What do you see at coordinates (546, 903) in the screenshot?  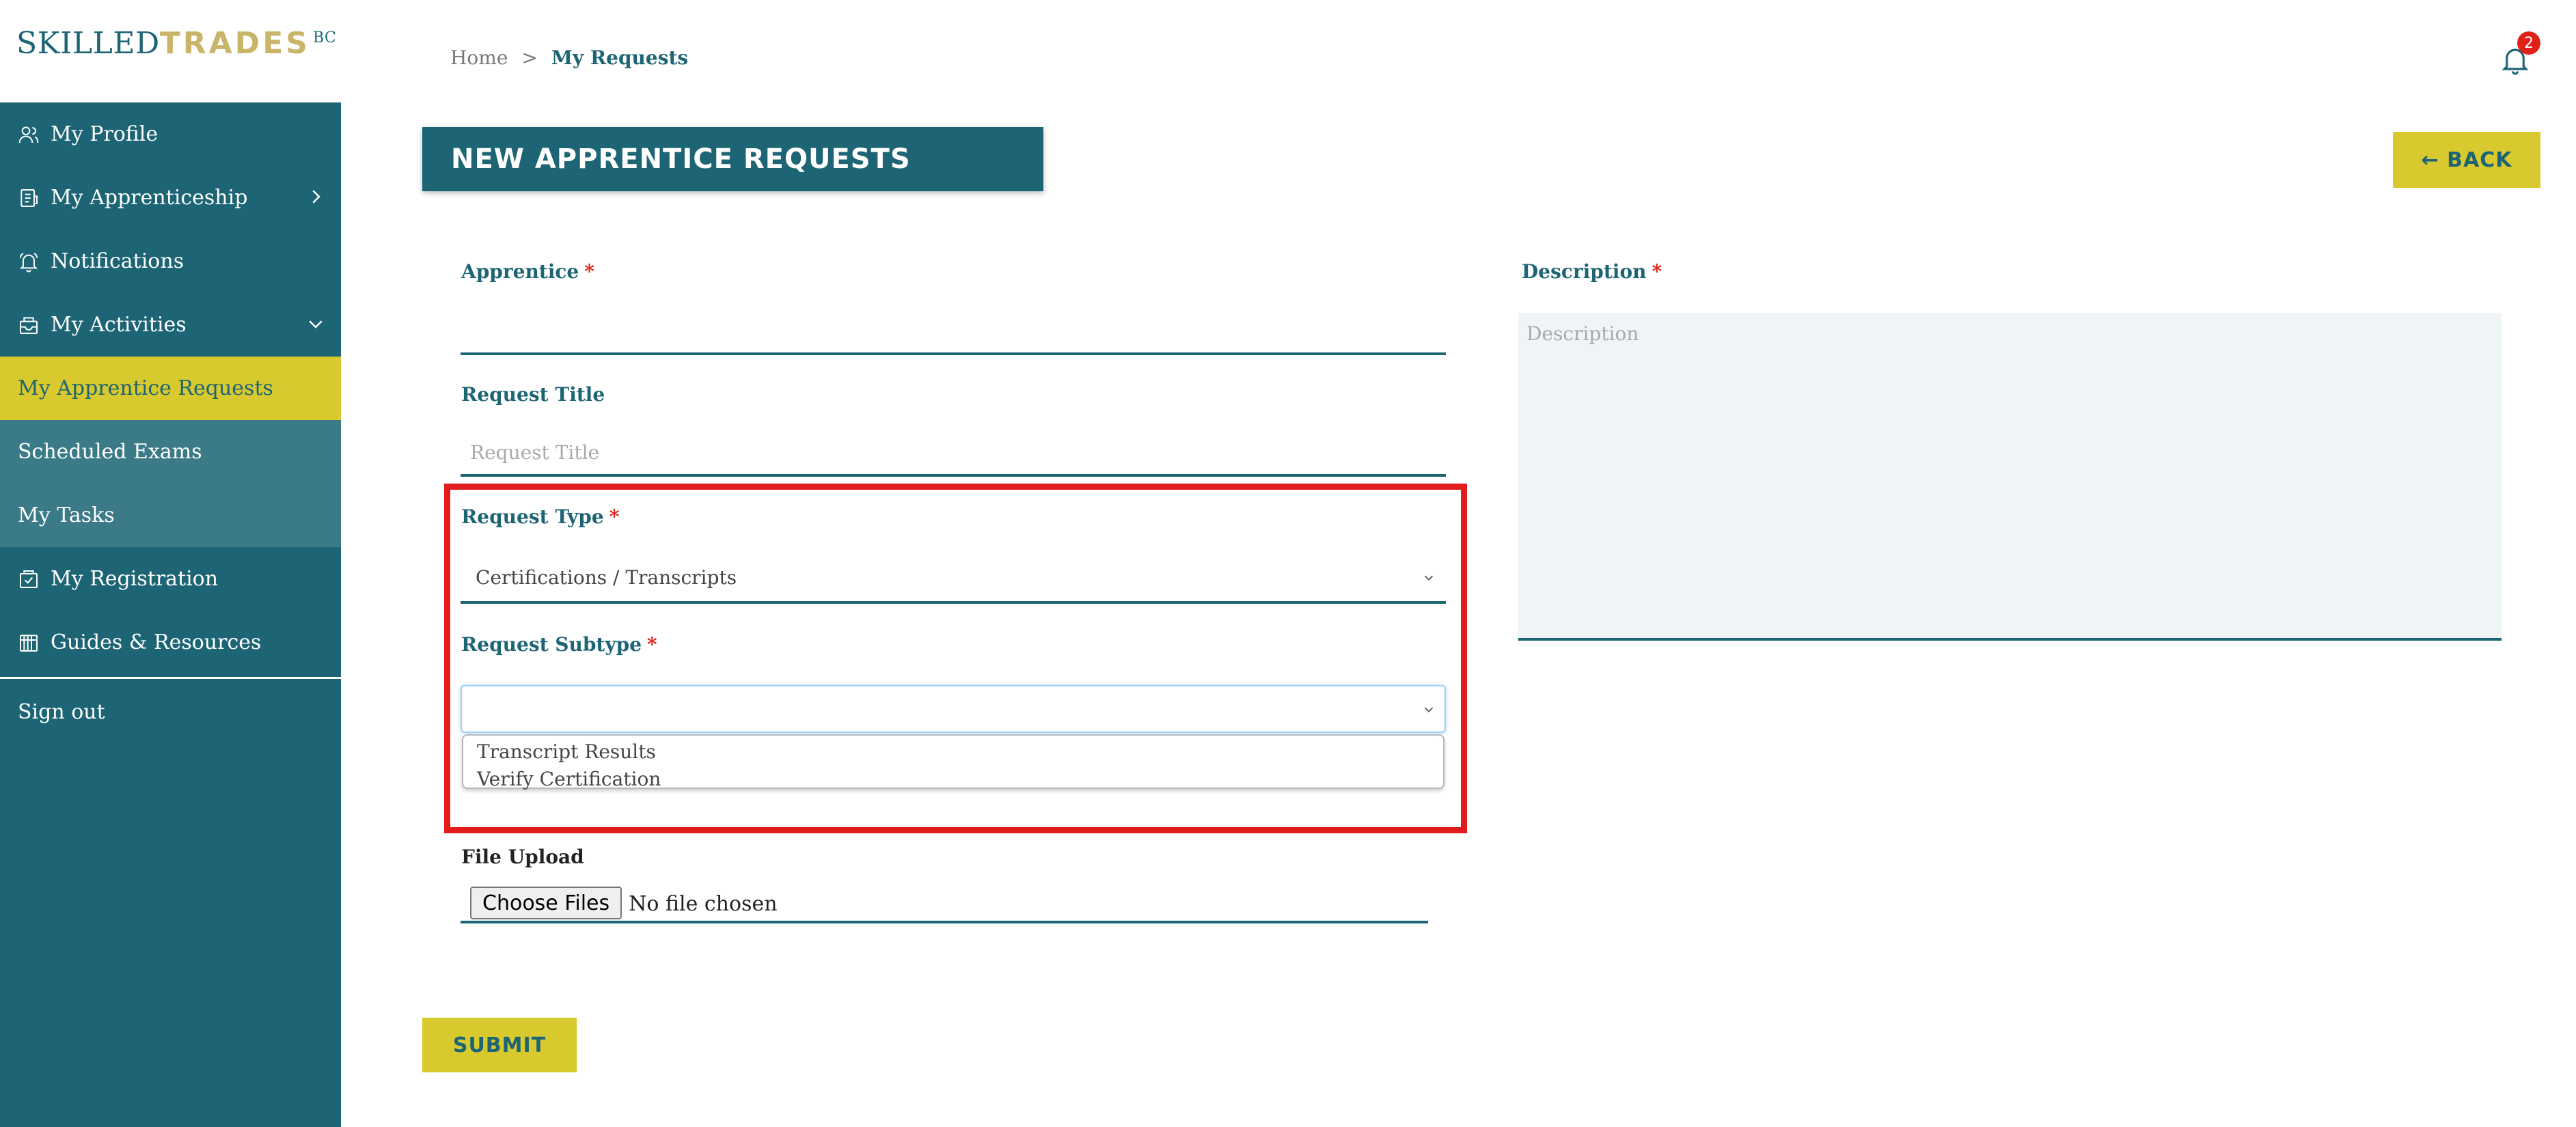 I see `choose-files-button: Choose Files` at bounding box center [546, 903].